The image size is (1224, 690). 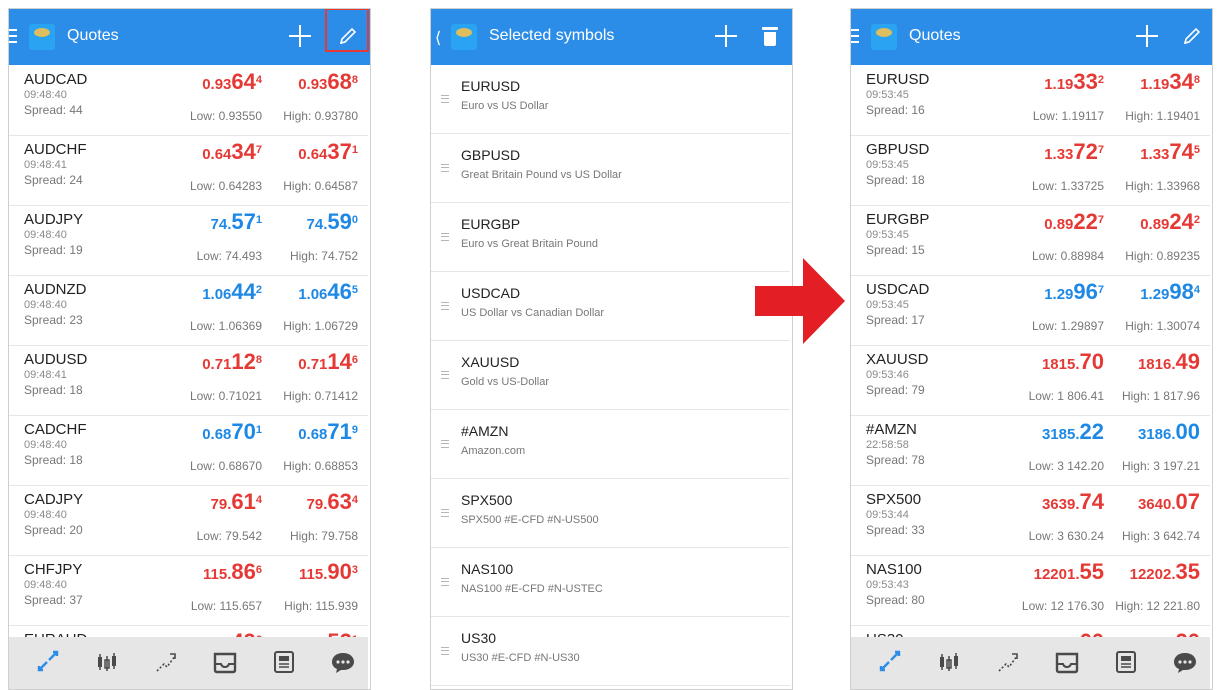 I want to click on ask-price: 12202.35, so click(x=1165, y=573).